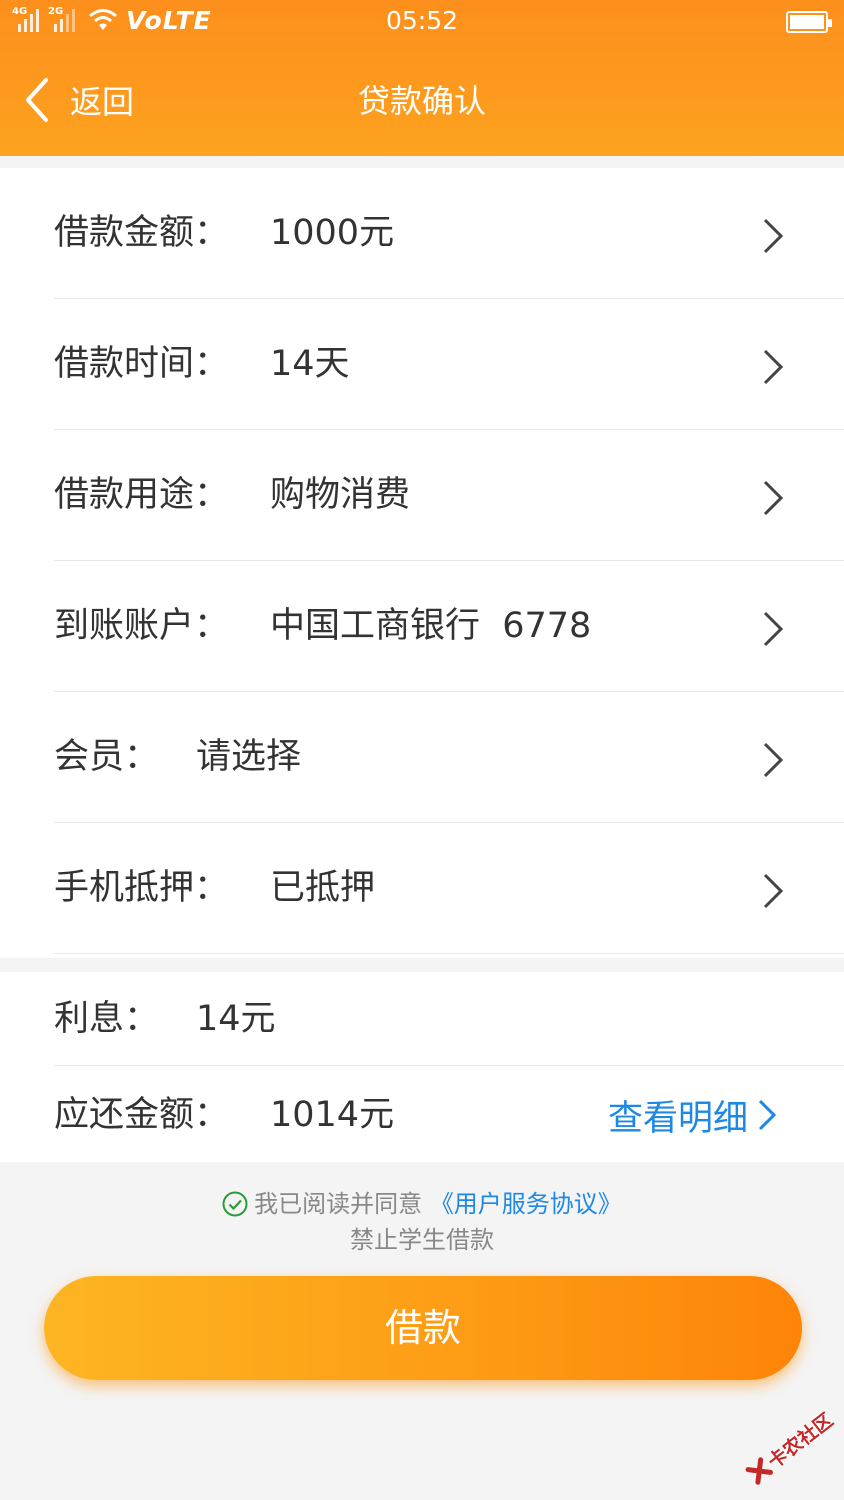  Describe the element at coordinates (809, 22) in the screenshot. I see `battery-icon` at that location.